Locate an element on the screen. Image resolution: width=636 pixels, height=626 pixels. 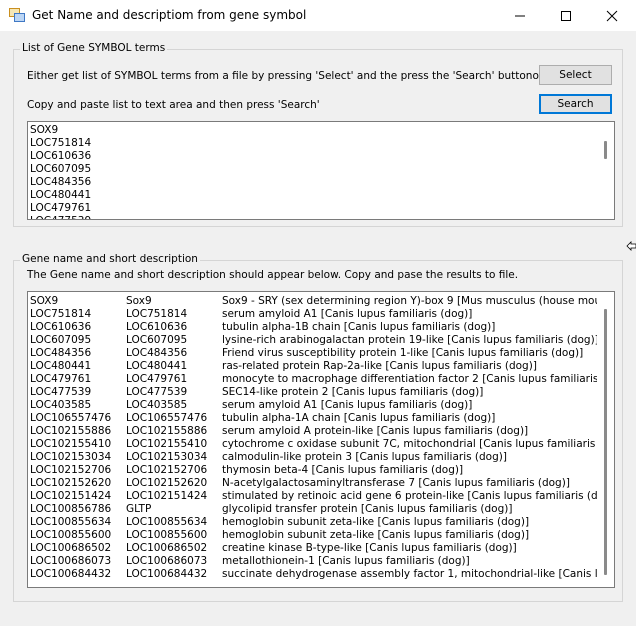
symbols-group-legend: List of Gene SYMBOL terms is located at coordinates (94, 48).